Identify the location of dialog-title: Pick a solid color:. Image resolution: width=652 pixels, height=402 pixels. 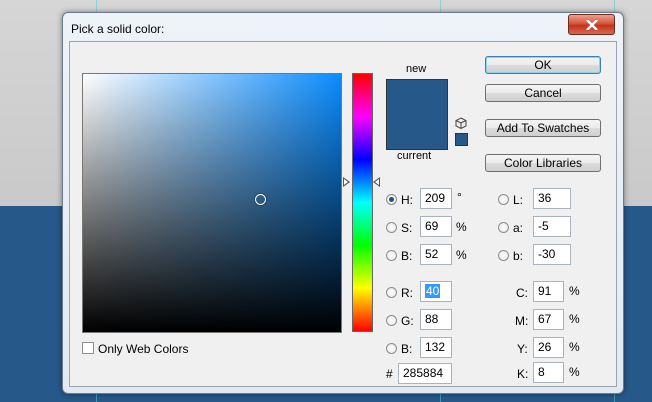
(118, 29).